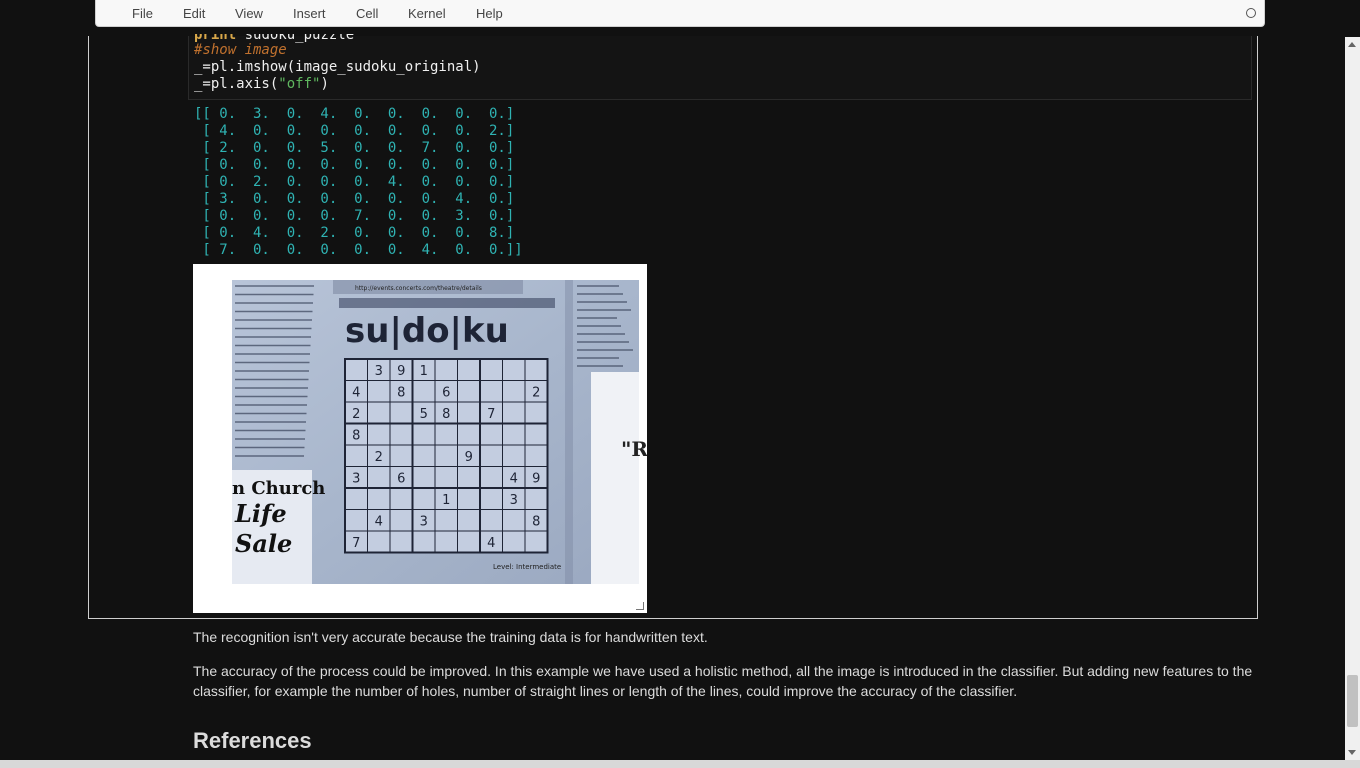 The height and width of the screenshot is (768, 1360). What do you see at coordinates (252, 740) in the screenshot?
I see `references-heading: References` at bounding box center [252, 740].